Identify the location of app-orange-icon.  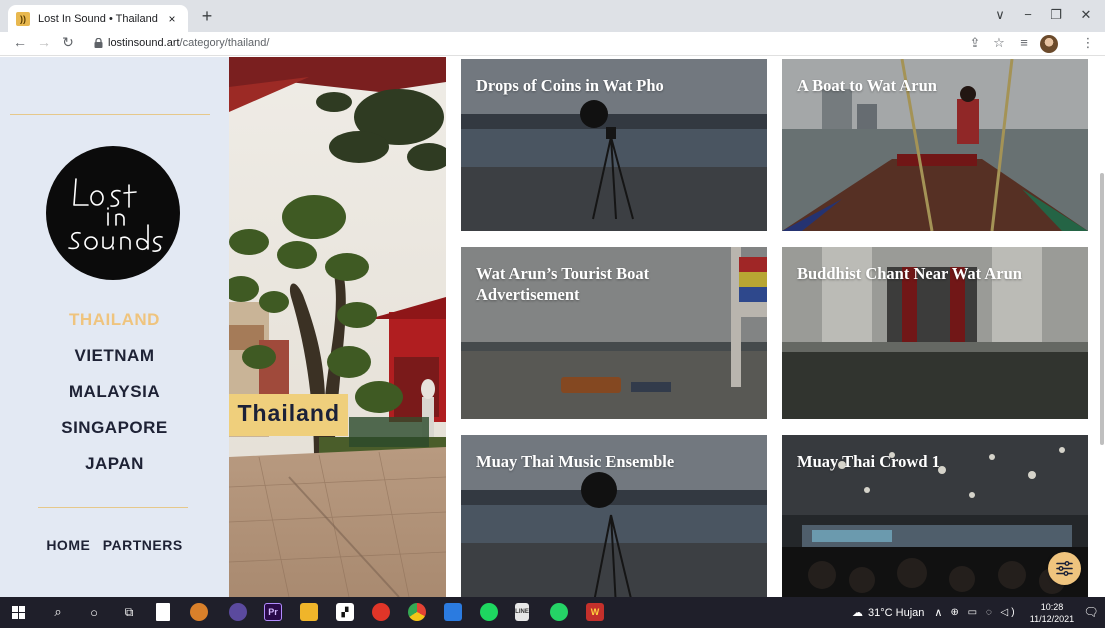
(199, 612).